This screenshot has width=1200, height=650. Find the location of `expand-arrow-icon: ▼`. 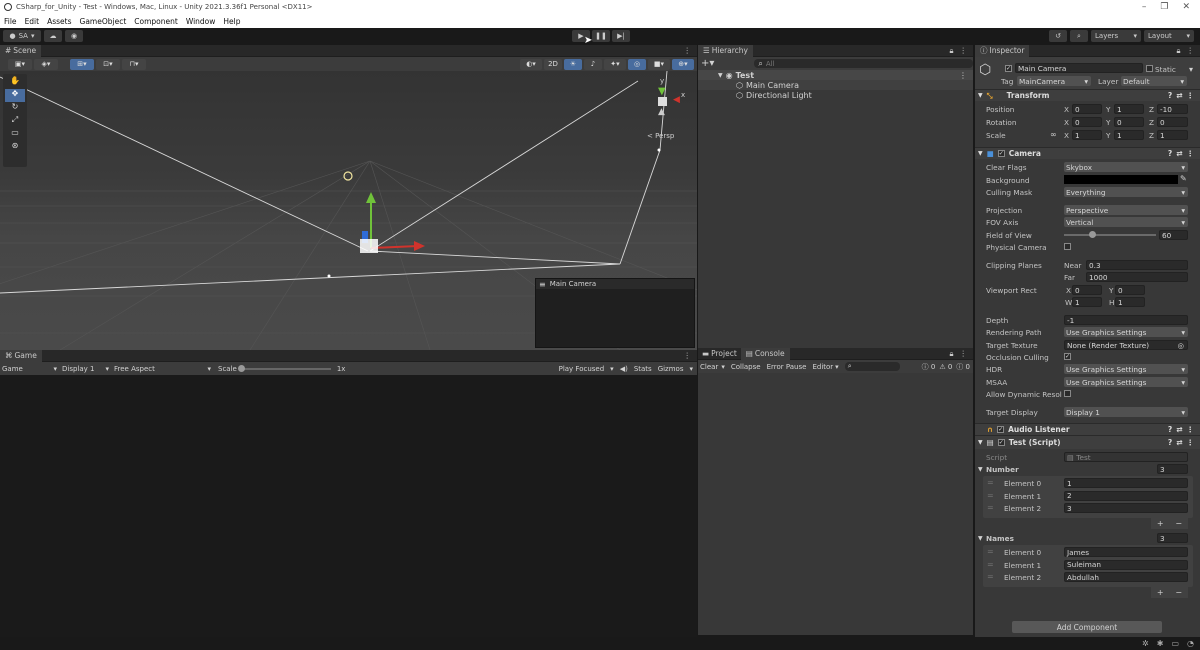

expand-arrow-icon: ▼ is located at coordinates (980, 469).